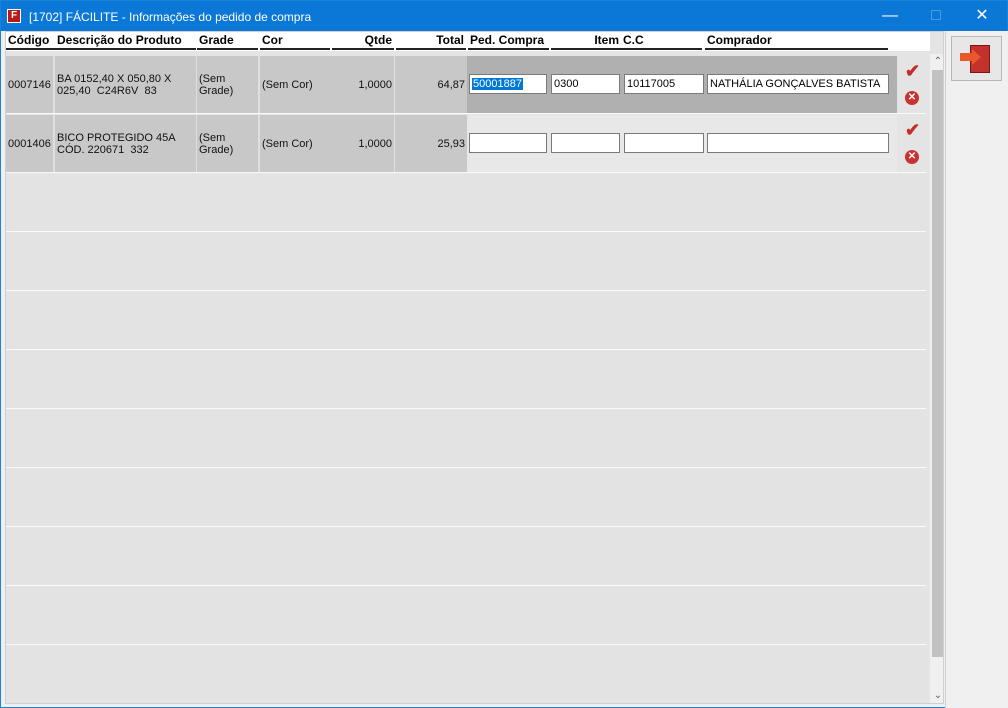  What do you see at coordinates (586, 41) in the screenshot?
I see `header-item: Item` at bounding box center [586, 41].